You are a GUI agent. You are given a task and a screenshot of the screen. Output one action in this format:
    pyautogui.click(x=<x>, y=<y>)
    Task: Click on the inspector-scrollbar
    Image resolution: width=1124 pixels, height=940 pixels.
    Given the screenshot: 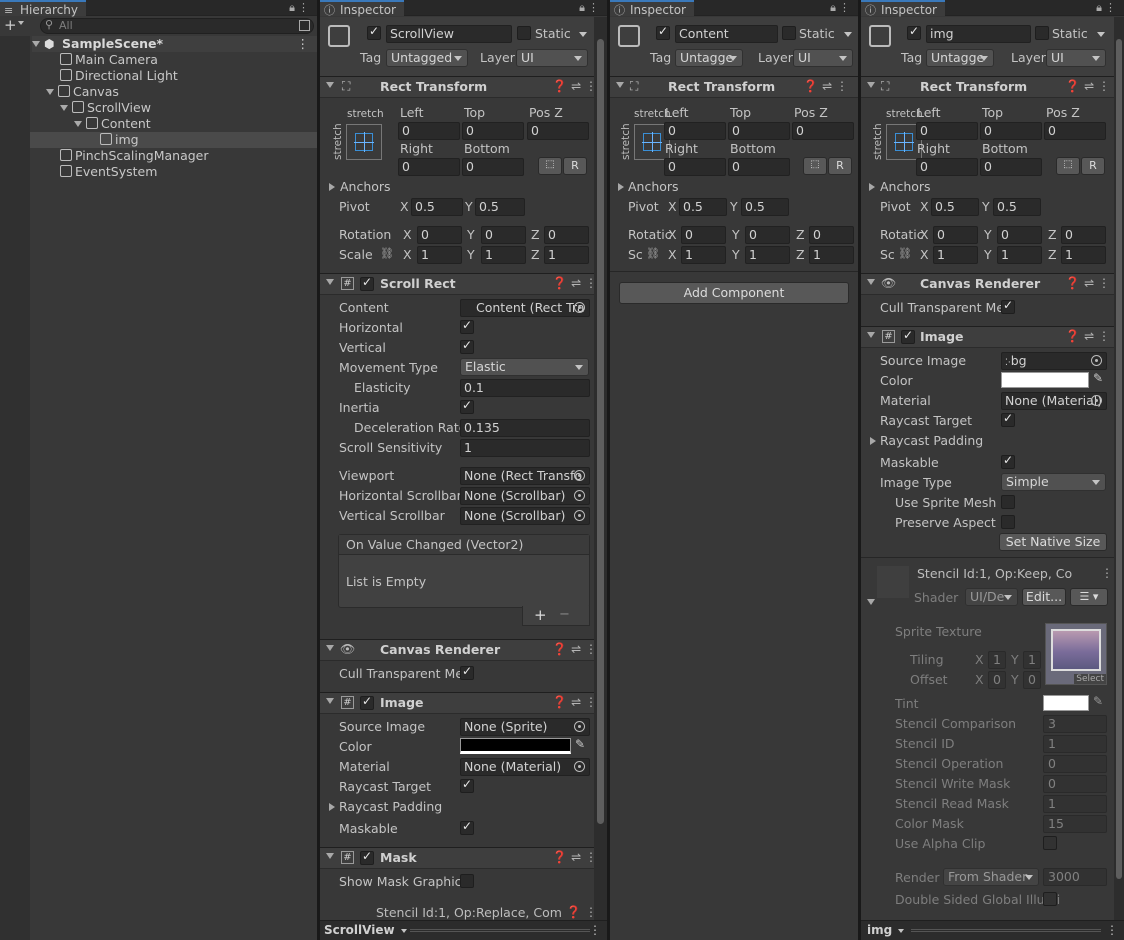 What is the action you would take?
    pyautogui.click(x=1119, y=468)
    